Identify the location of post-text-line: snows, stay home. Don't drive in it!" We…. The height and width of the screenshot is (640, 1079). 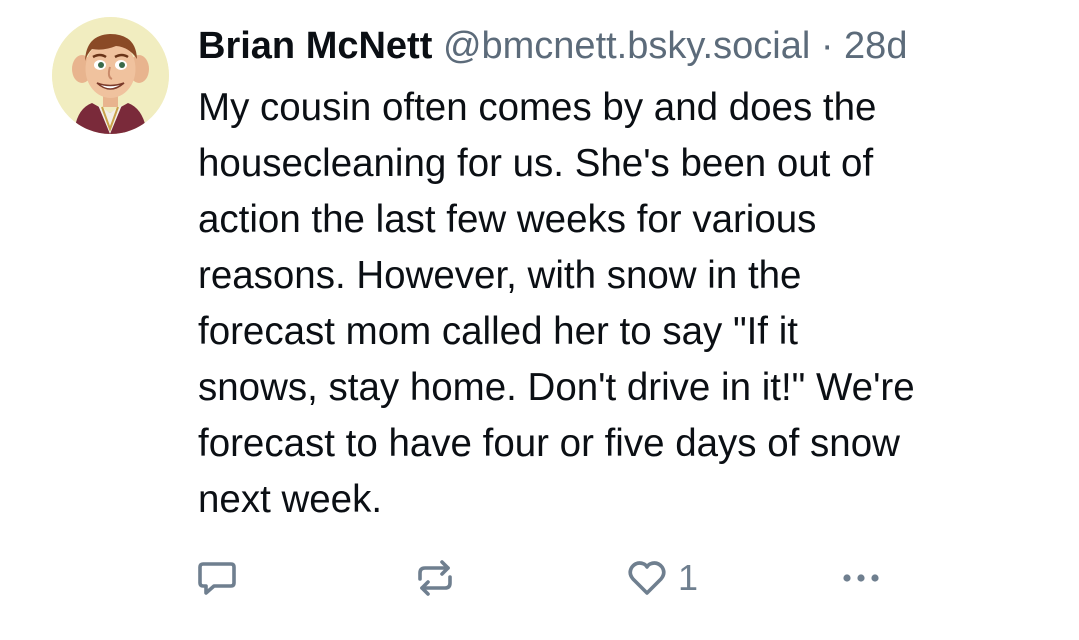
(556, 387).